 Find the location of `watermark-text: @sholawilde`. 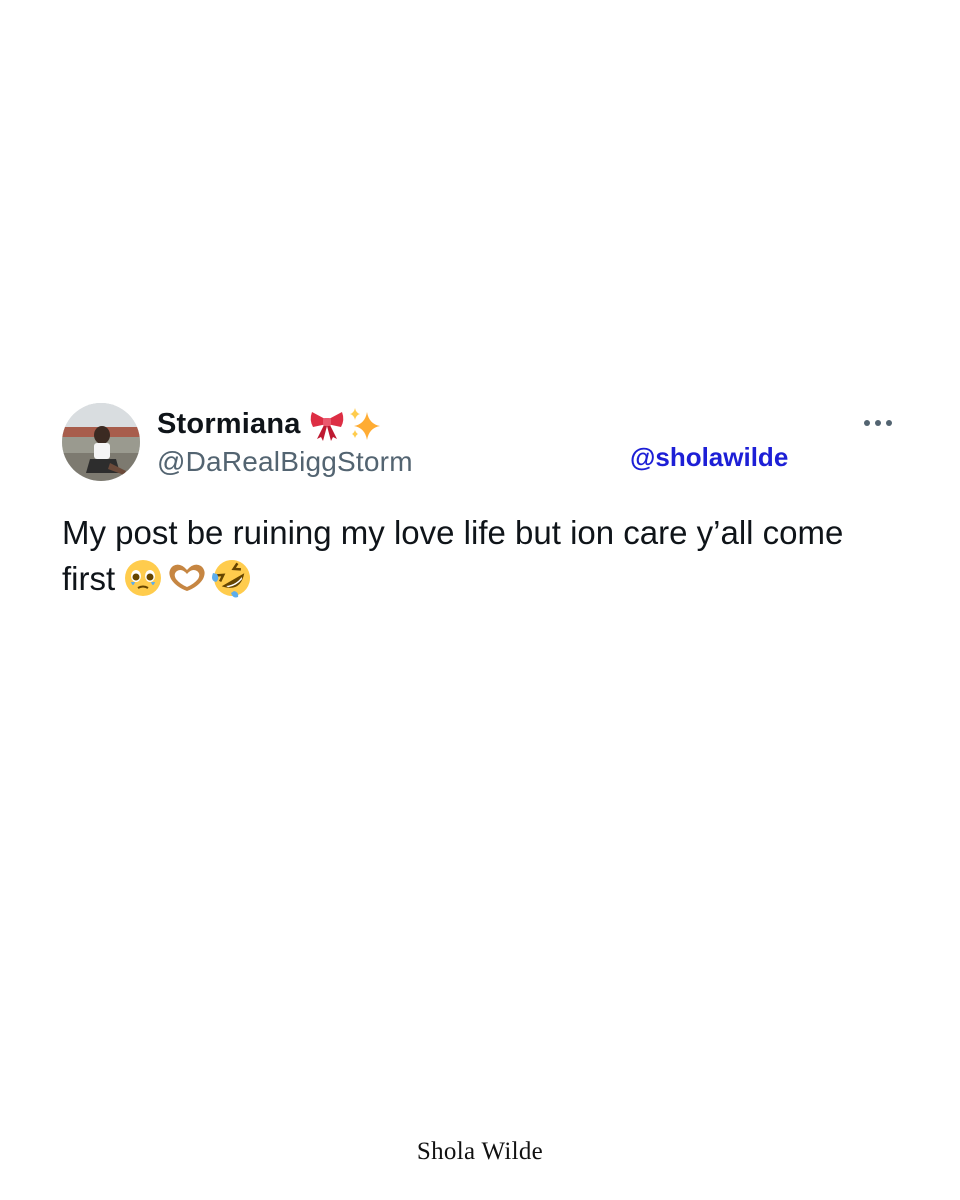

watermark-text: @sholawilde is located at coordinates (709, 457).